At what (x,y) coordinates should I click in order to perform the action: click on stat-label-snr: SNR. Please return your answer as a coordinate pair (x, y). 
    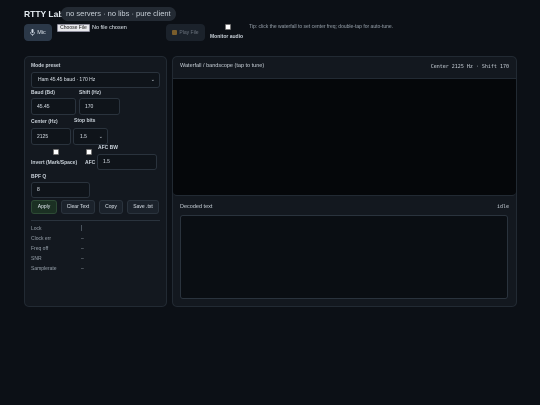
    Looking at the image, I should click on (36, 259).